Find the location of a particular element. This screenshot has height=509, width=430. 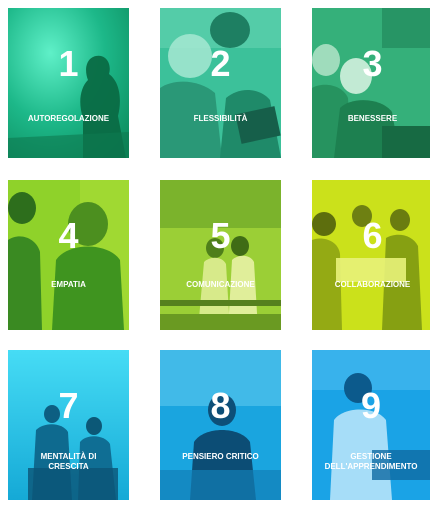

card-label: MENTALITÀ DI CRESCITA is located at coordinates (68, 461).